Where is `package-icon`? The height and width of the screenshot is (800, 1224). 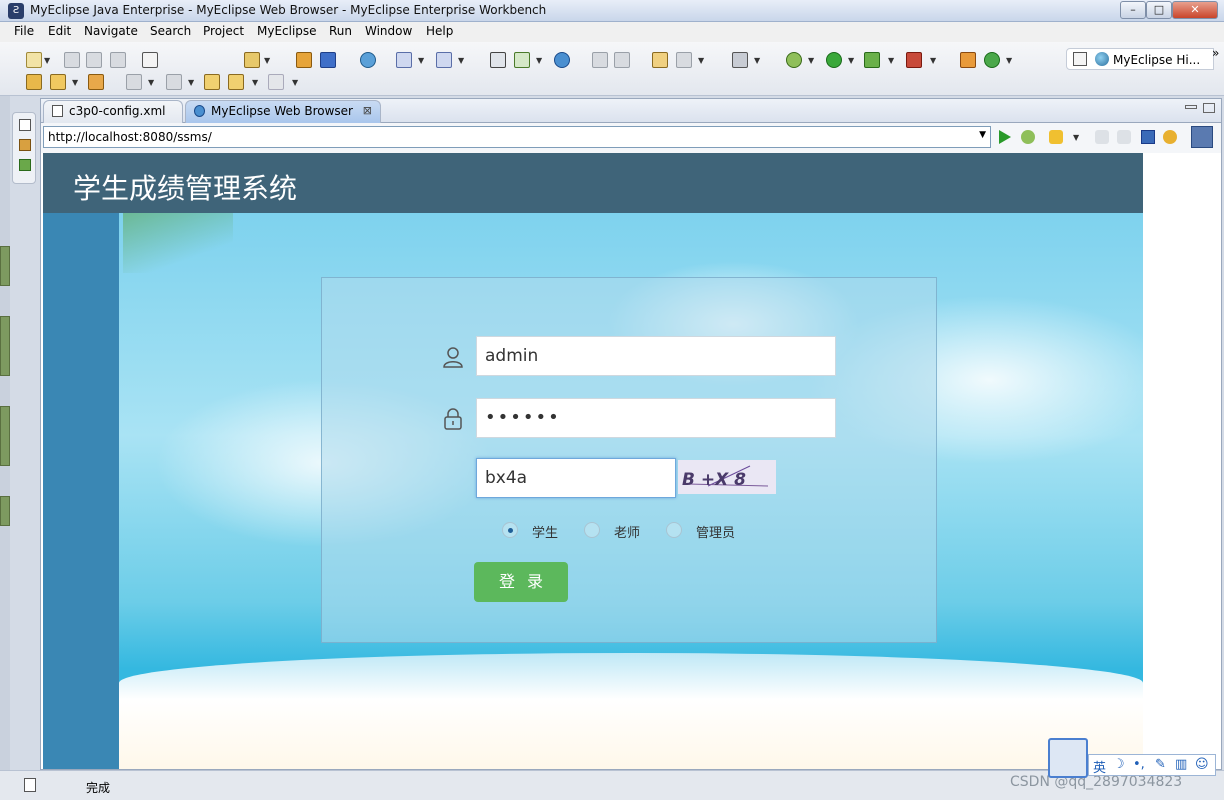
package-icon is located at coordinates (304, 60).